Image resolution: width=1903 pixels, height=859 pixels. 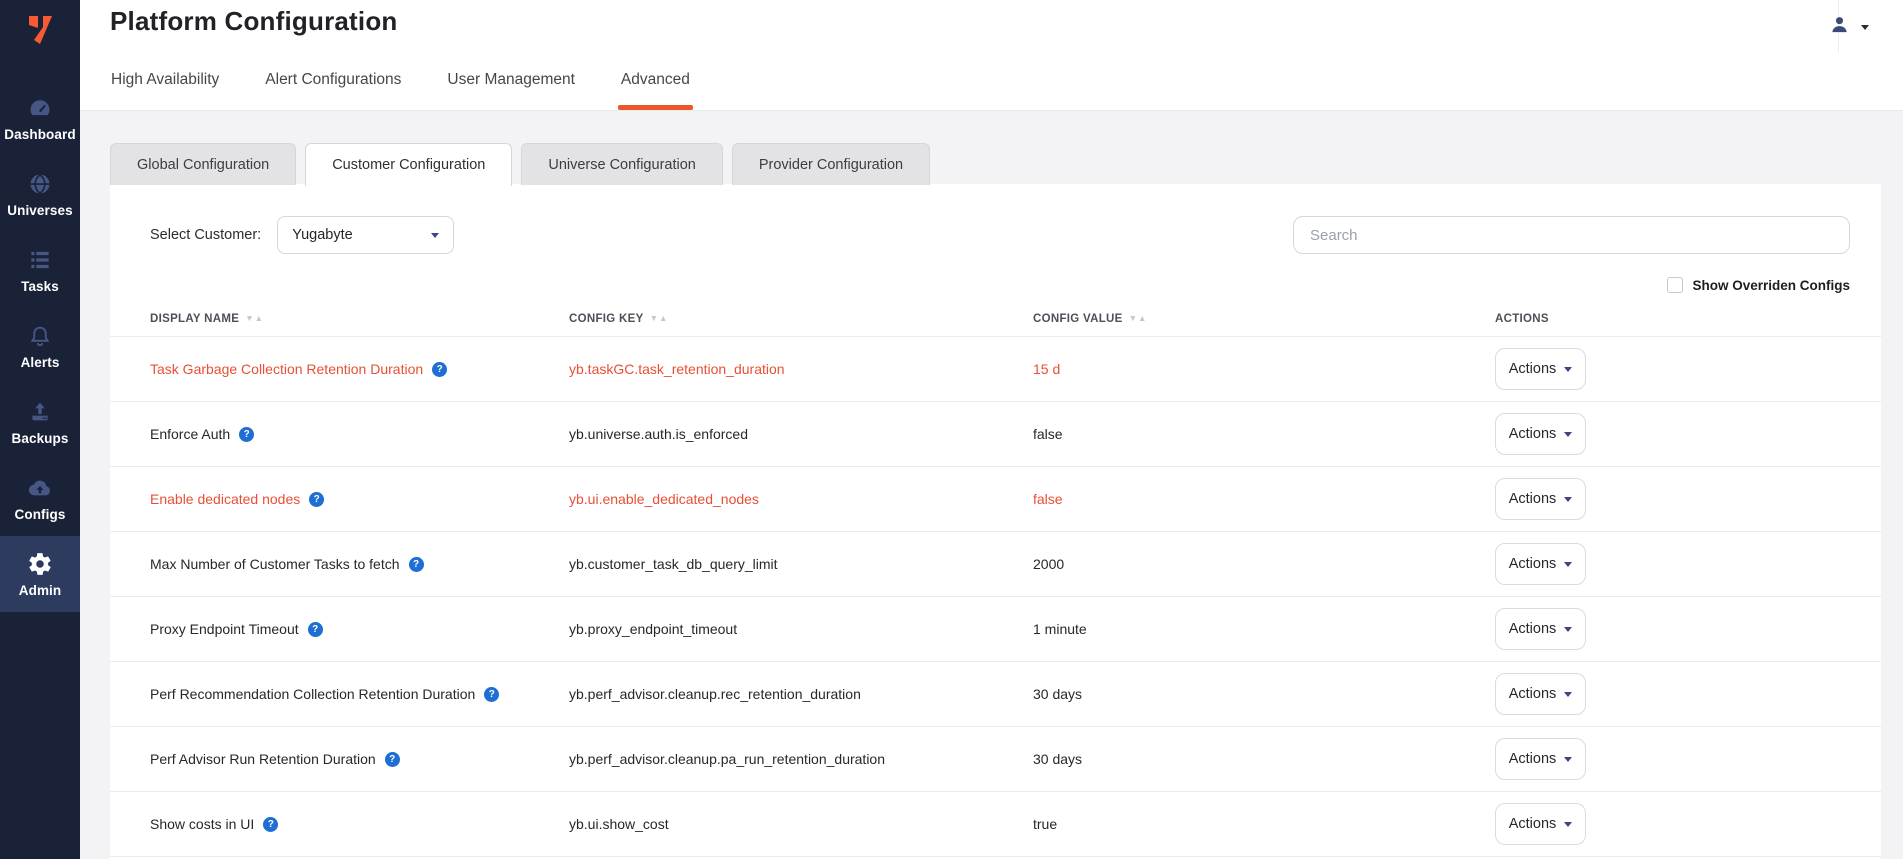 I want to click on sidebar-item-alerts: Alerts, so click(x=40, y=346).